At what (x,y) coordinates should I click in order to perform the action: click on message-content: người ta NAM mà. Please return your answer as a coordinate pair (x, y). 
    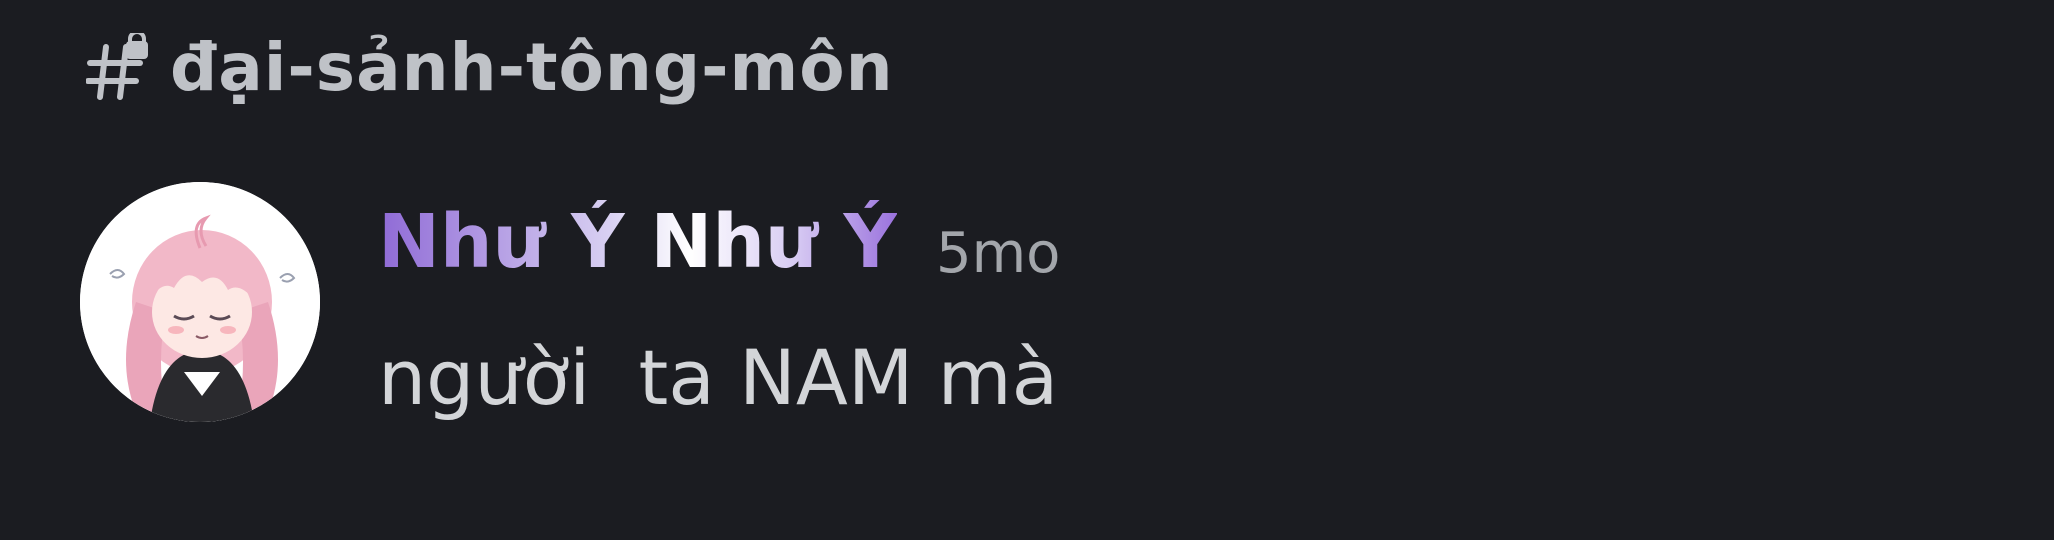
    Looking at the image, I should click on (718, 377).